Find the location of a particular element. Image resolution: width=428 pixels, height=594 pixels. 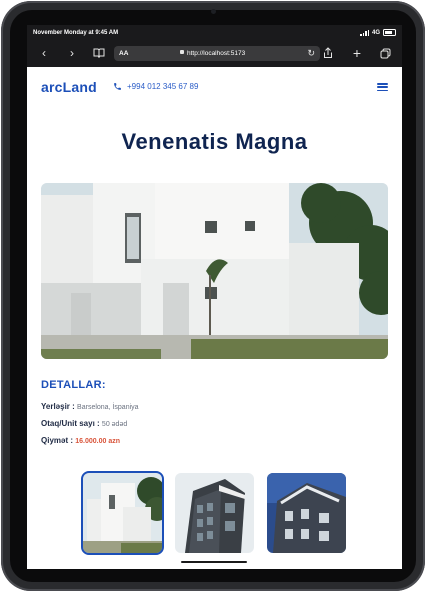

back-arrow-icon: ‹ is located at coordinates (44, 53).